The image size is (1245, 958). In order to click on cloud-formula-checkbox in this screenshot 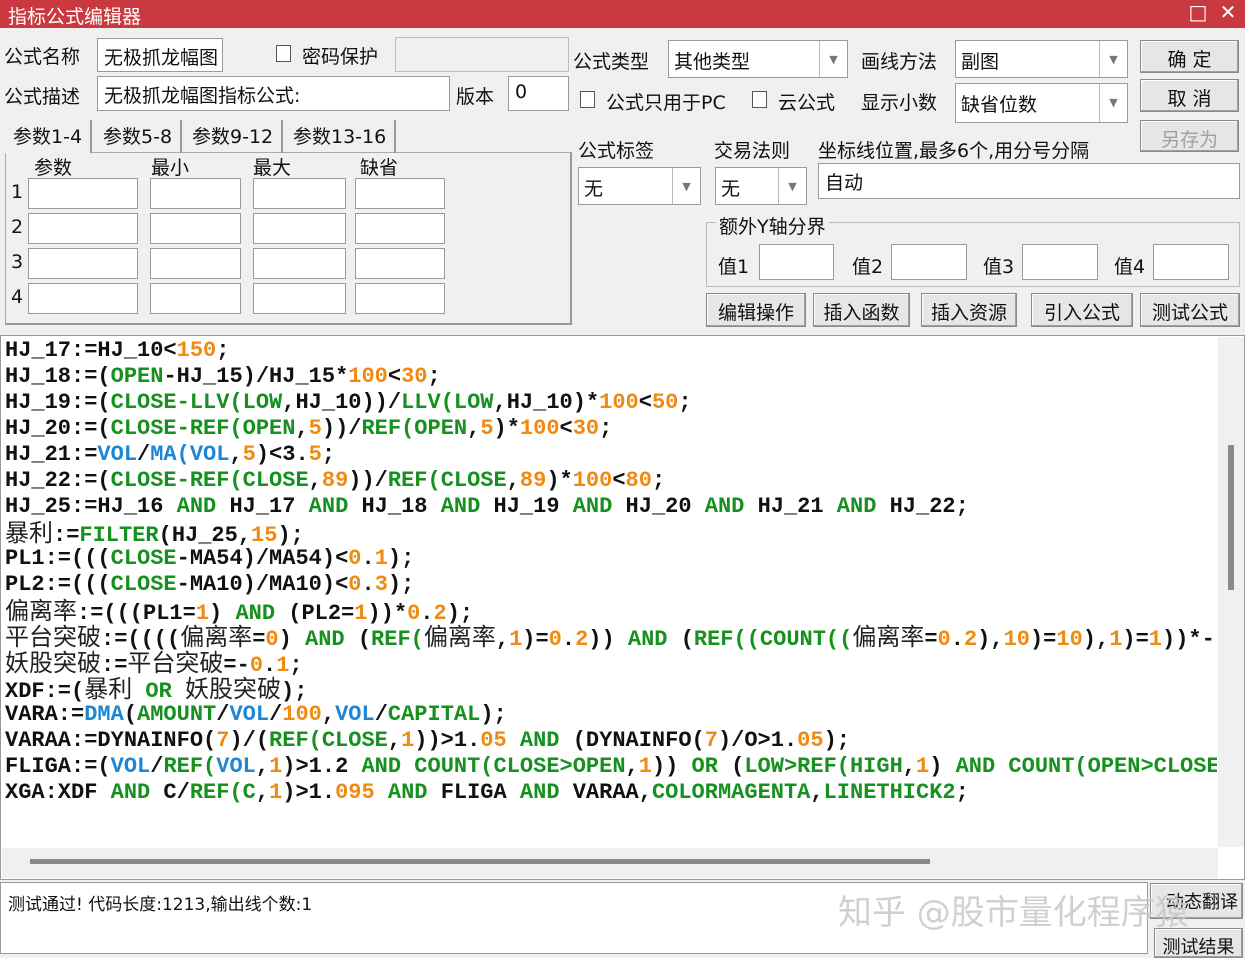, I will do `click(759, 99)`.